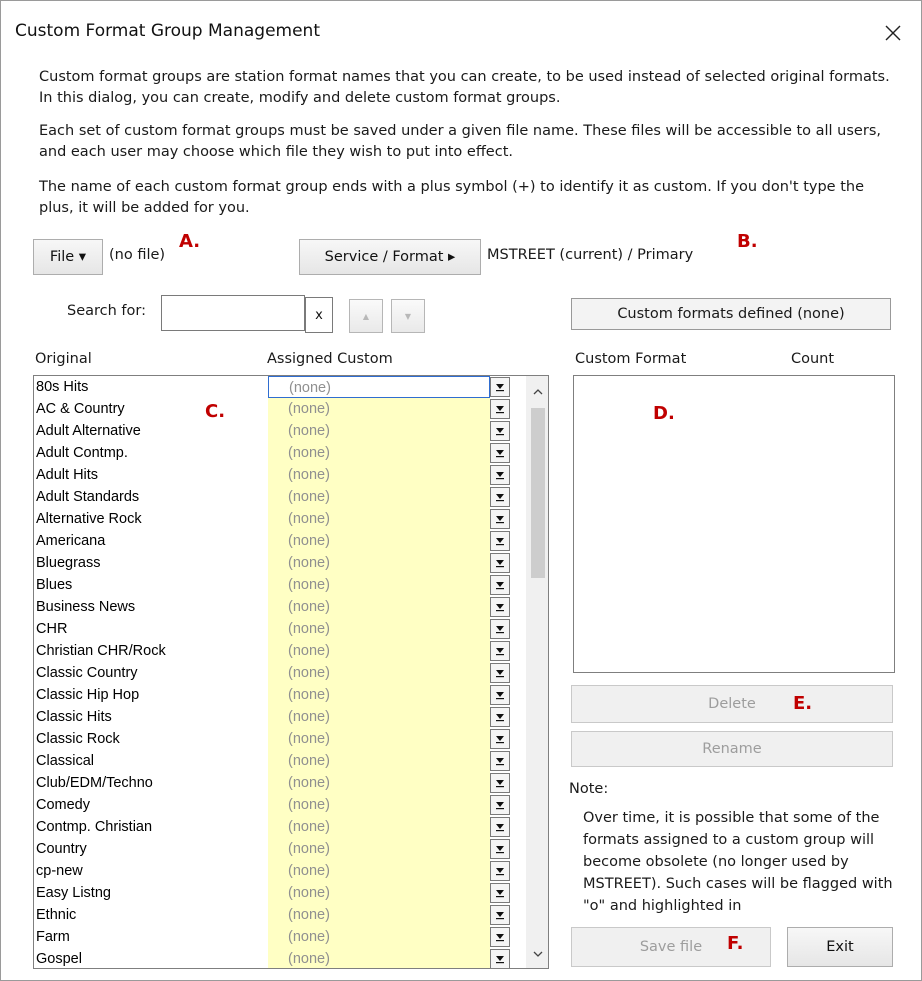 Image resolution: width=922 pixels, height=981 pixels. I want to click on table-row: Adult Alternative (none), so click(280, 431).